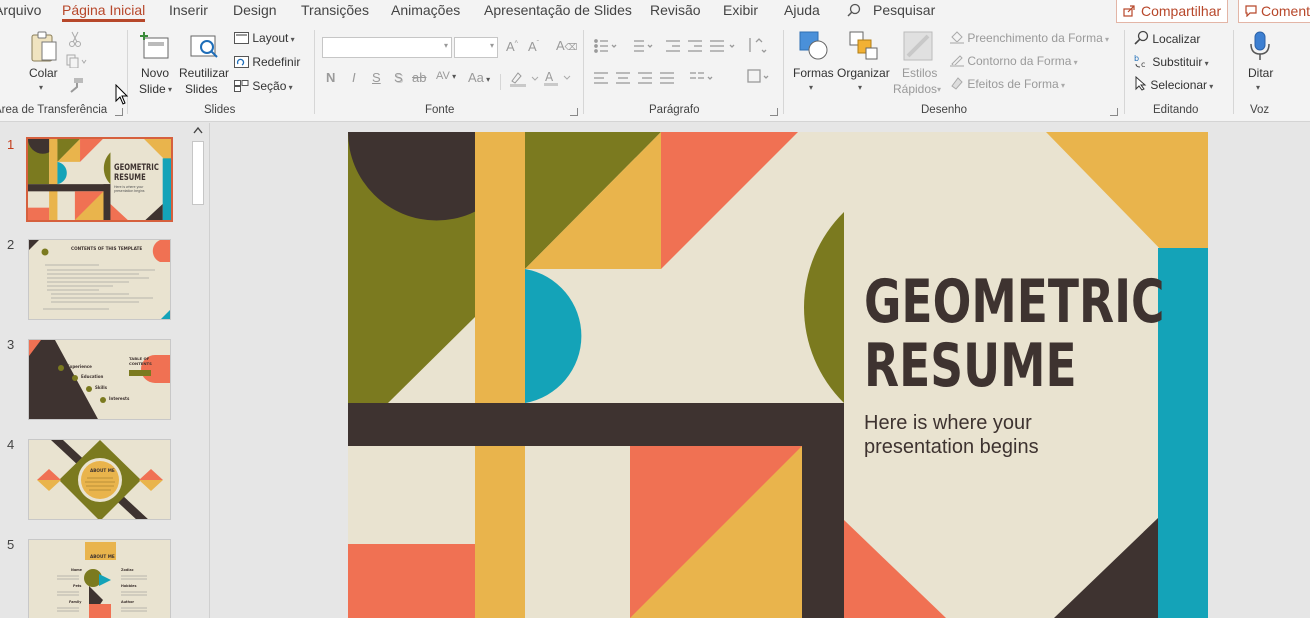  Describe the element at coordinates (1141, 37) in the screenshot. I see `find-icon` at that location.